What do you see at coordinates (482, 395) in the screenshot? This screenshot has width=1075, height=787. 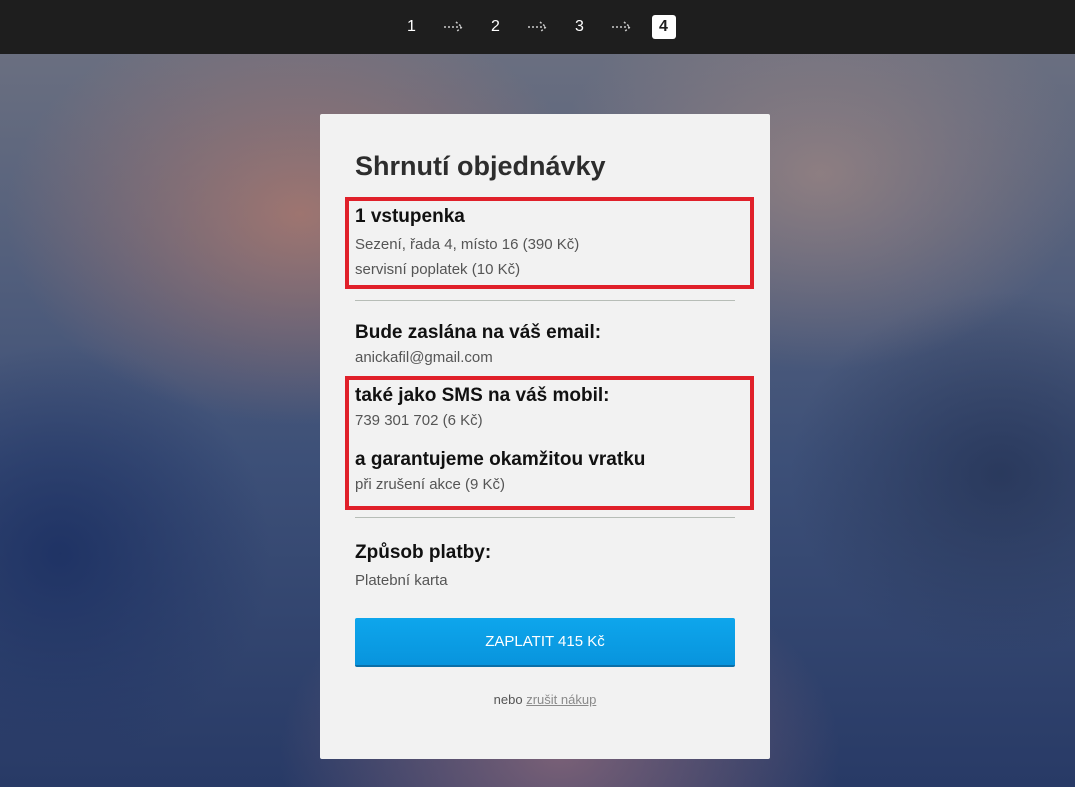 I see `sms-heading: také jako SMS na váš mobil:` at bounding box center [482, 395].